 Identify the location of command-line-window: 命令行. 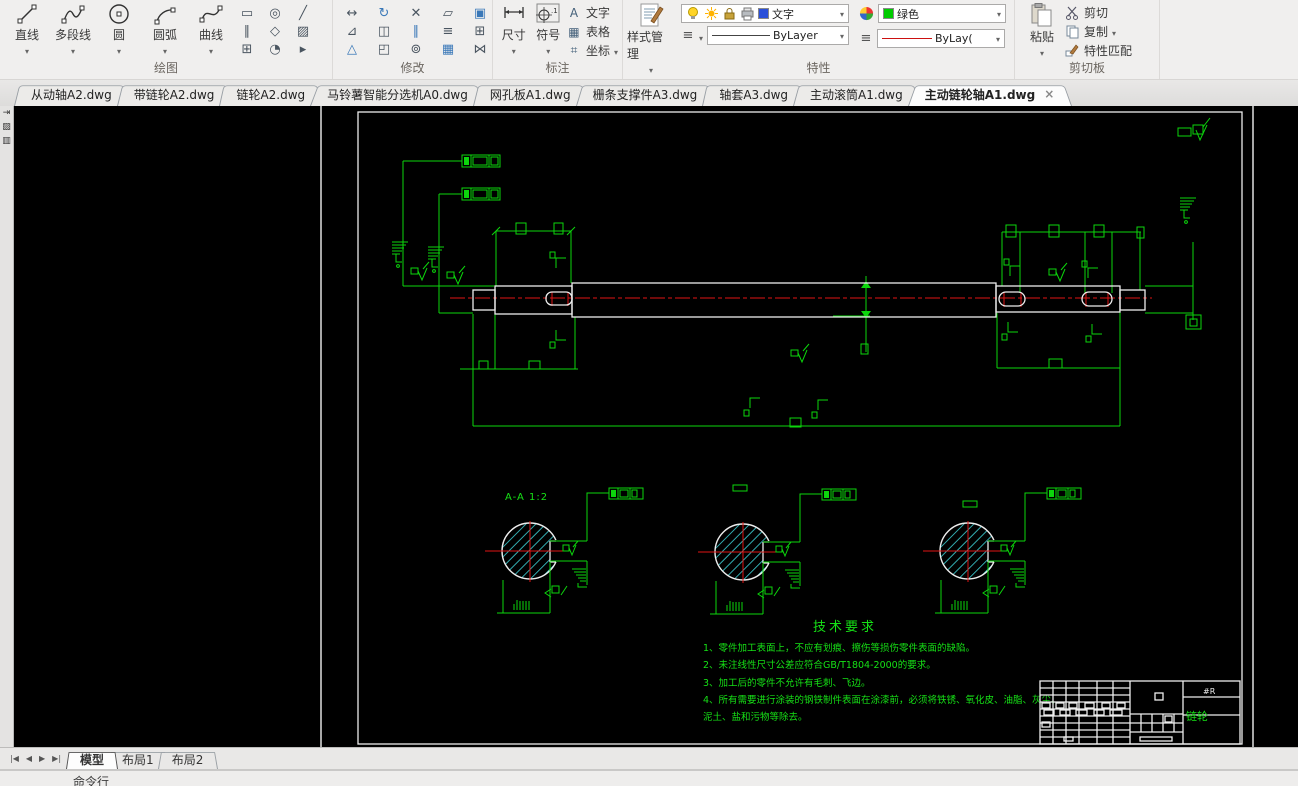
(649, 777).